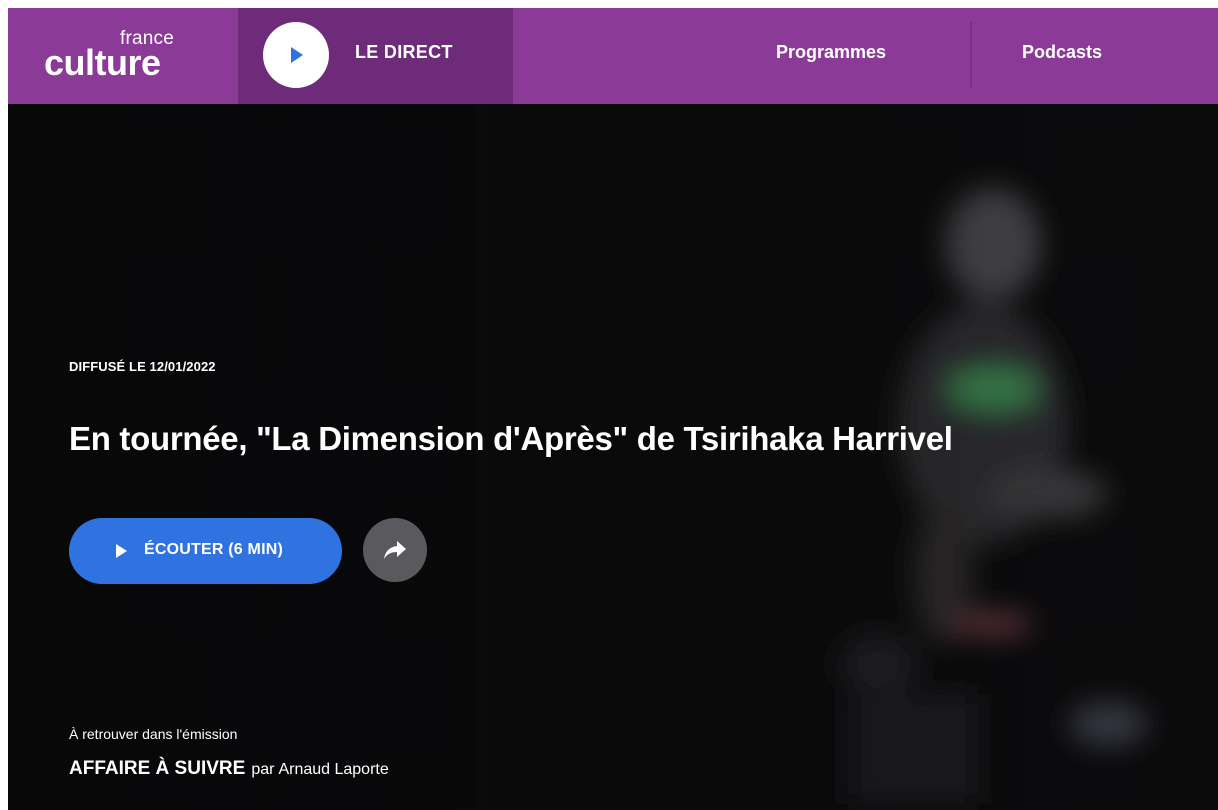  I want to click on share-icon, so click(395, 550).